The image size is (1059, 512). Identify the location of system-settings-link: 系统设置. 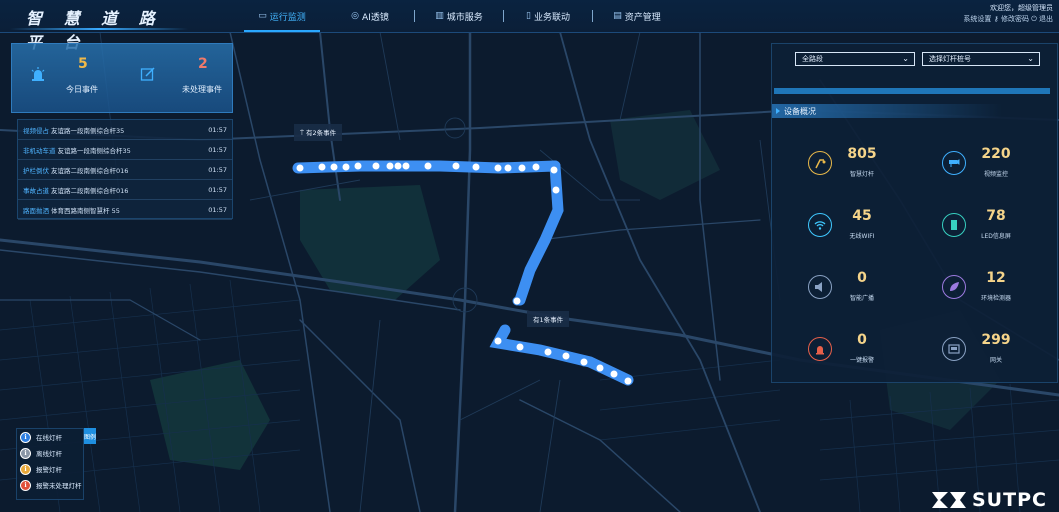
(977, 19).